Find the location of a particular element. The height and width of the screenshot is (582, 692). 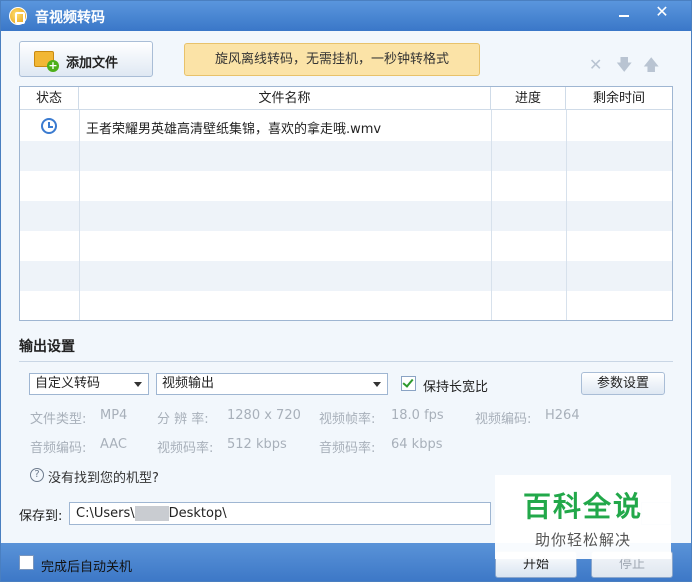

column-header-progress: 进度 is located at coordinates (528, 98).